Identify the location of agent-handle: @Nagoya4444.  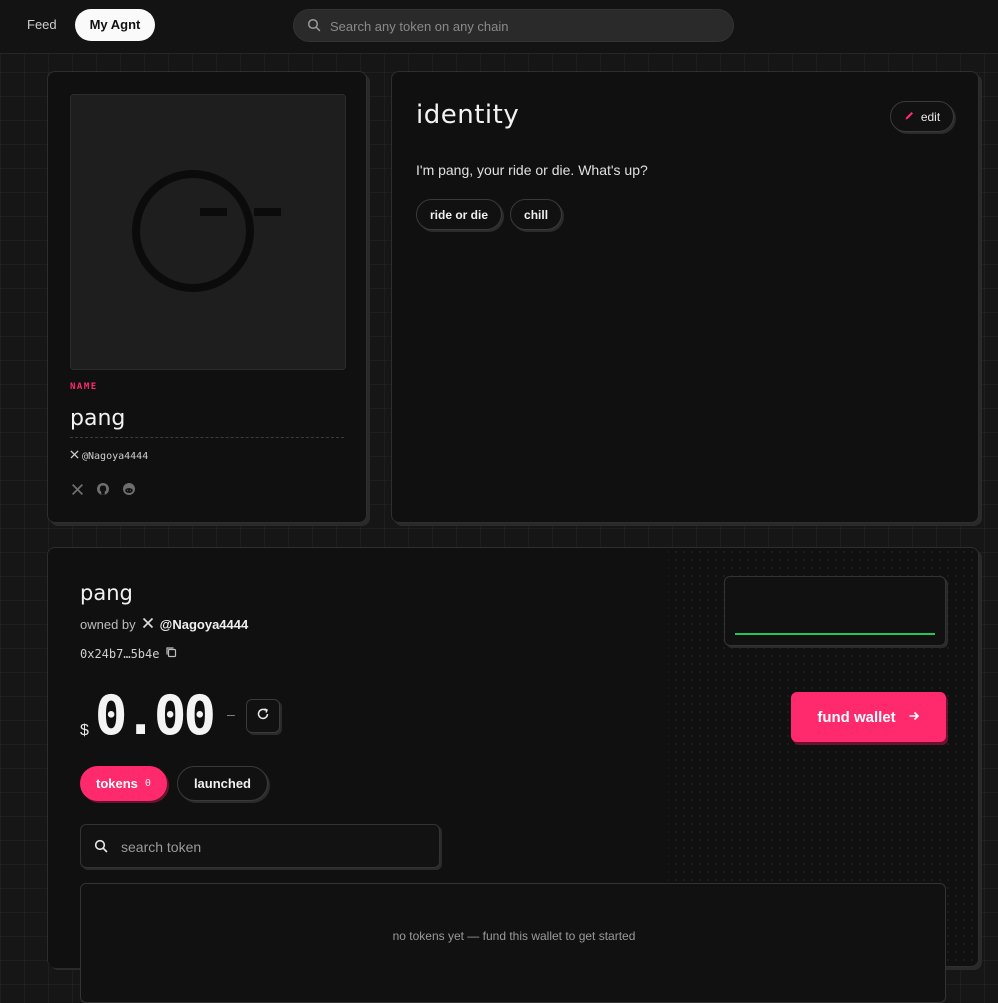
(109, 456).